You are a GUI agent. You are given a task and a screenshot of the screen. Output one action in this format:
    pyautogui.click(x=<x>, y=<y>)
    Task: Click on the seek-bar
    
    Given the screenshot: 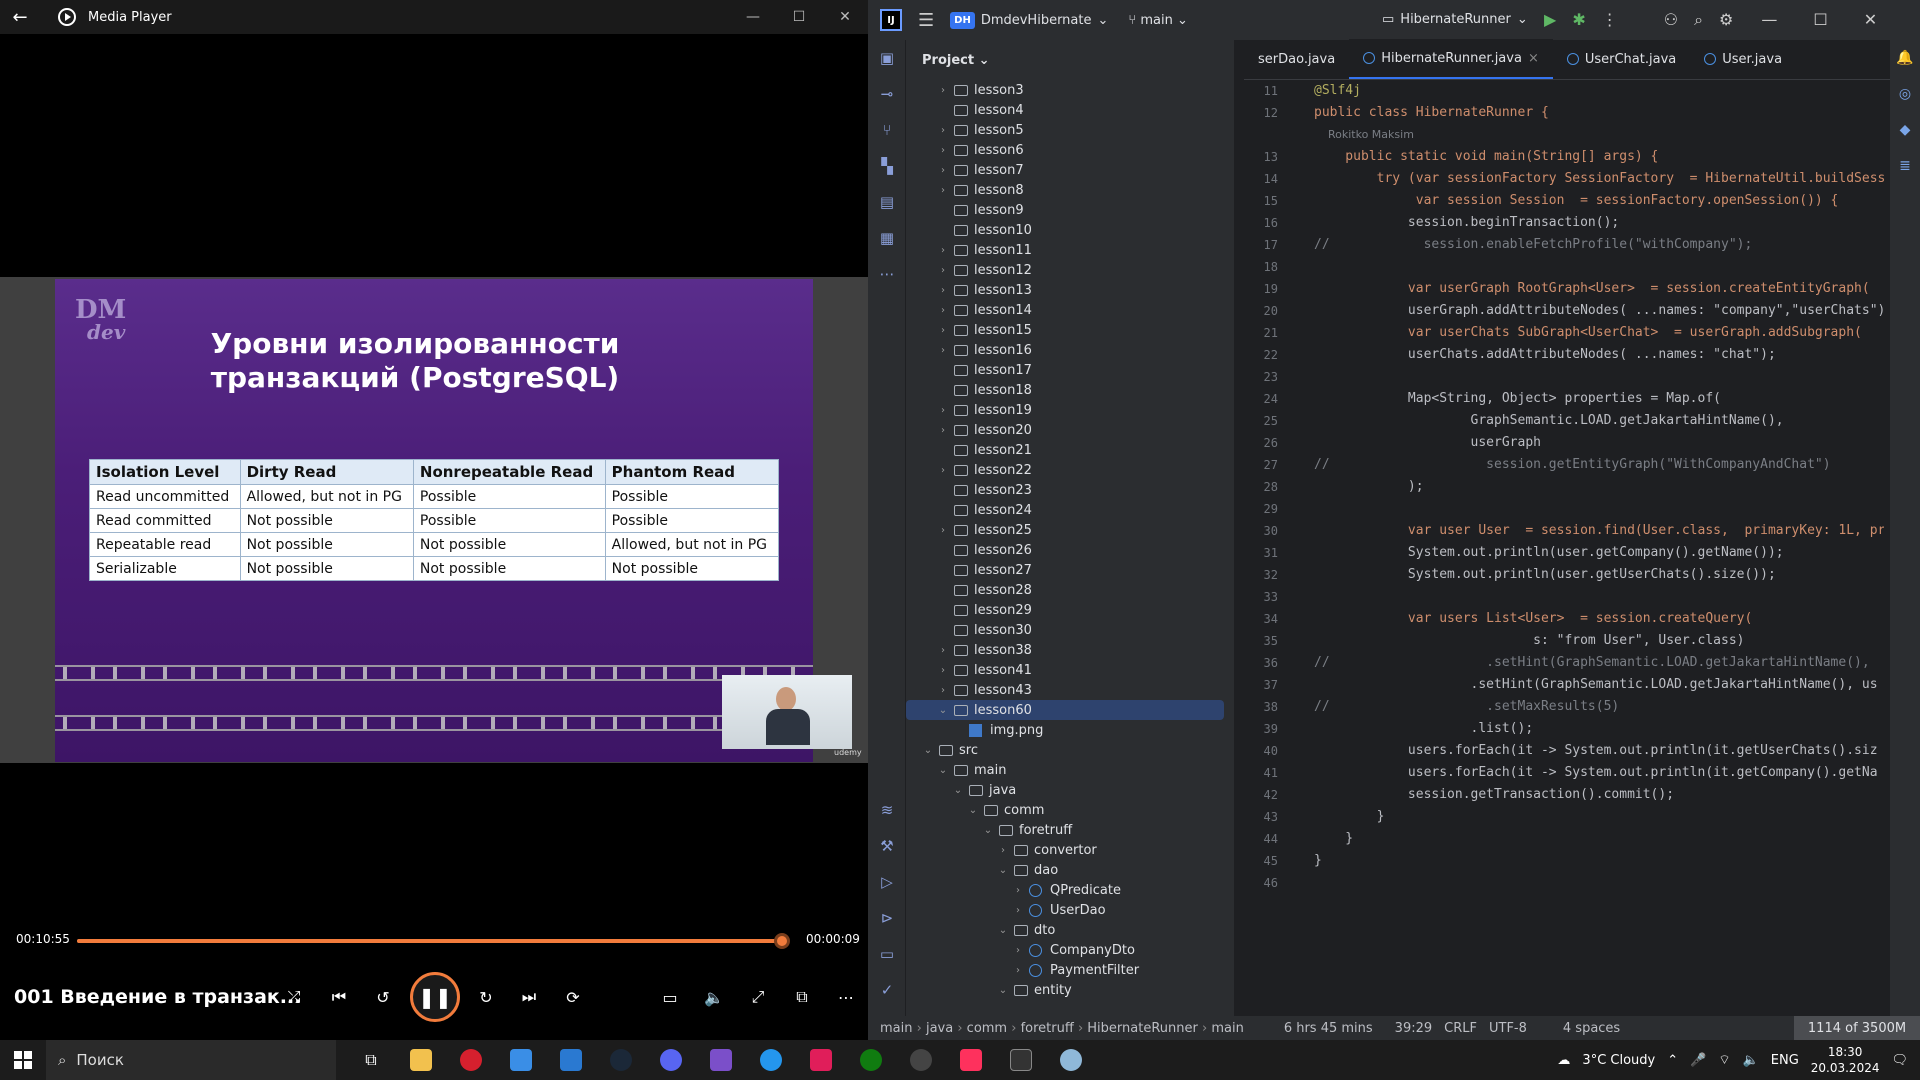 What is the action you would take?
    pyautogui.click(x=433, y=941)
    